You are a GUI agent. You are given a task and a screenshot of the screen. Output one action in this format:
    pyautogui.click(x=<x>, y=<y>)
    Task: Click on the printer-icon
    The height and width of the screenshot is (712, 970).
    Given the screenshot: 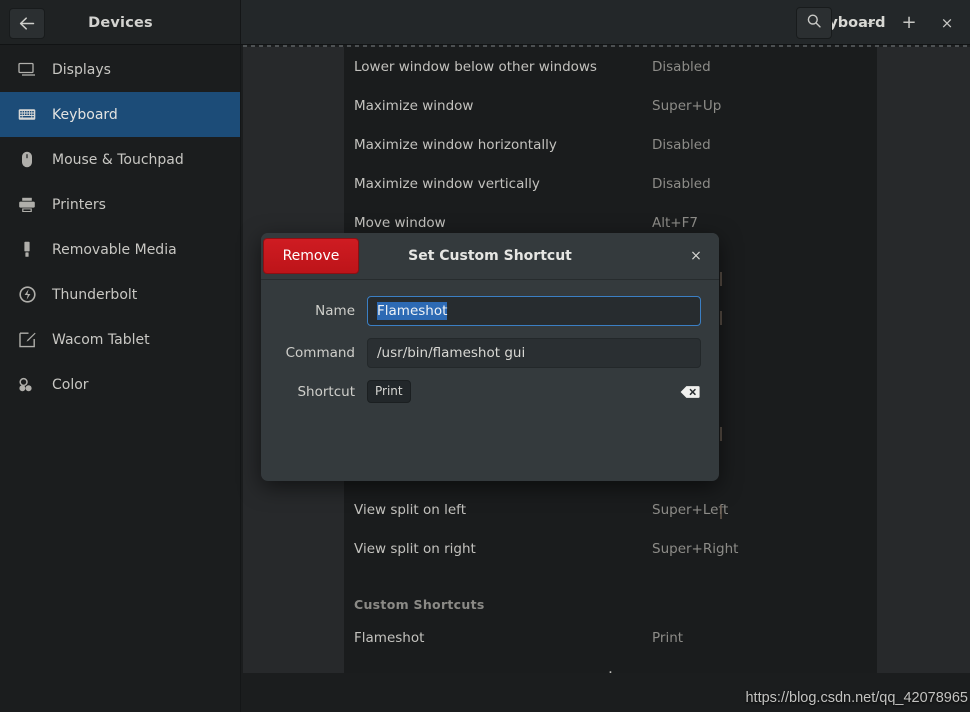 What is the action you would take?
    pyautogui.click(x=27, y=205)
    